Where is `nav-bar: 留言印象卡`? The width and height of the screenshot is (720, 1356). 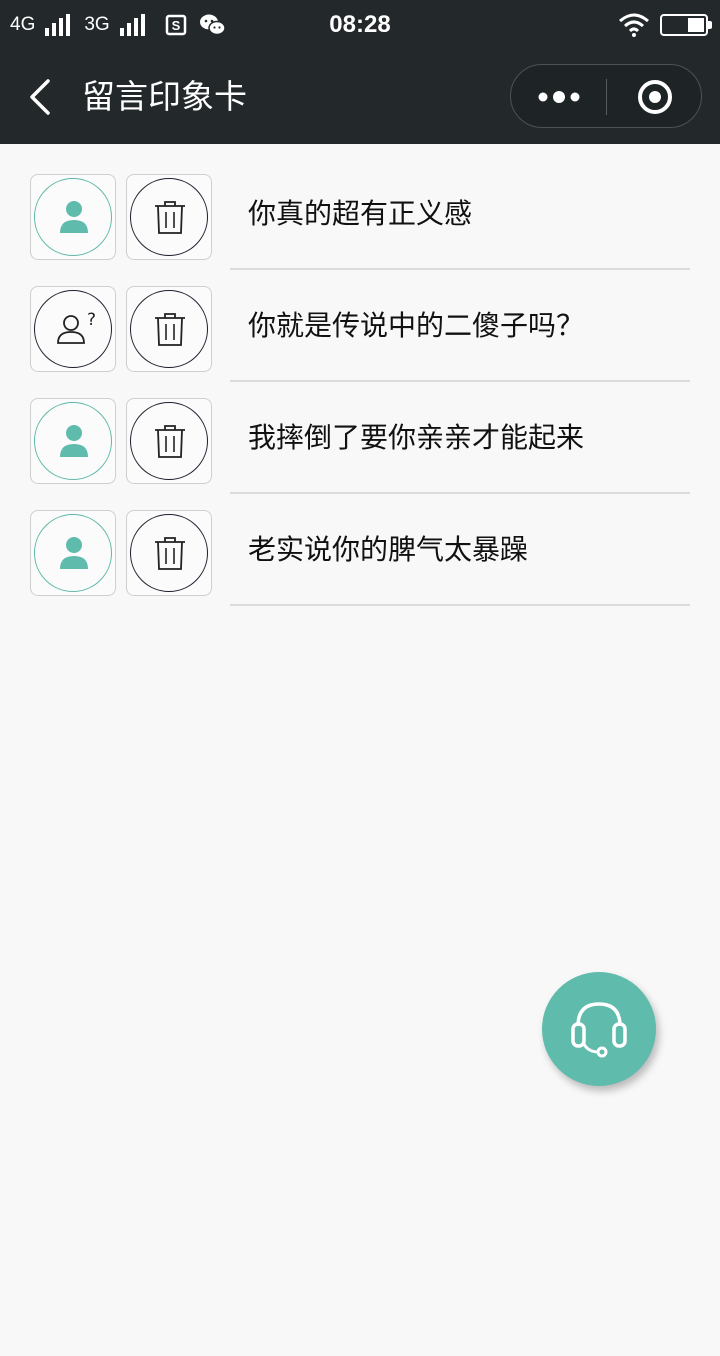
nav-bar: 留言印象卡 is located at coordinates (360, 97).